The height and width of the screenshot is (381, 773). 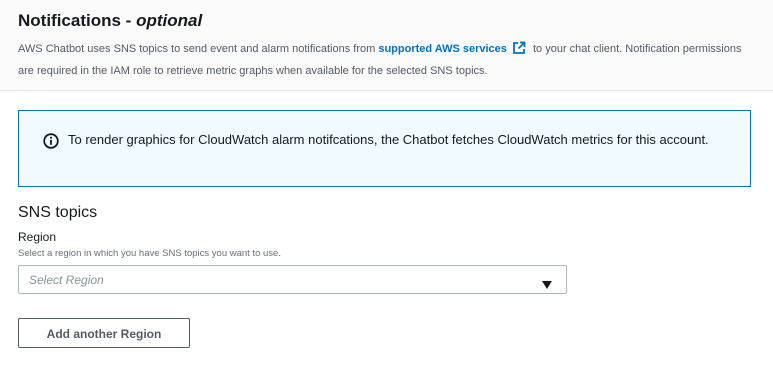 What do you see at coordinates (51, 143) in the screenshot?
I see `info-icon` at bounding box center [51, 143].